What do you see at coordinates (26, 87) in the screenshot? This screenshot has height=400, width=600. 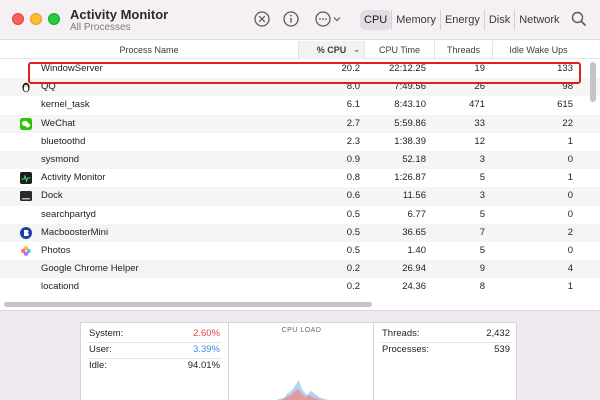 I see `penguin-icon` at bounding box center [26, 87].